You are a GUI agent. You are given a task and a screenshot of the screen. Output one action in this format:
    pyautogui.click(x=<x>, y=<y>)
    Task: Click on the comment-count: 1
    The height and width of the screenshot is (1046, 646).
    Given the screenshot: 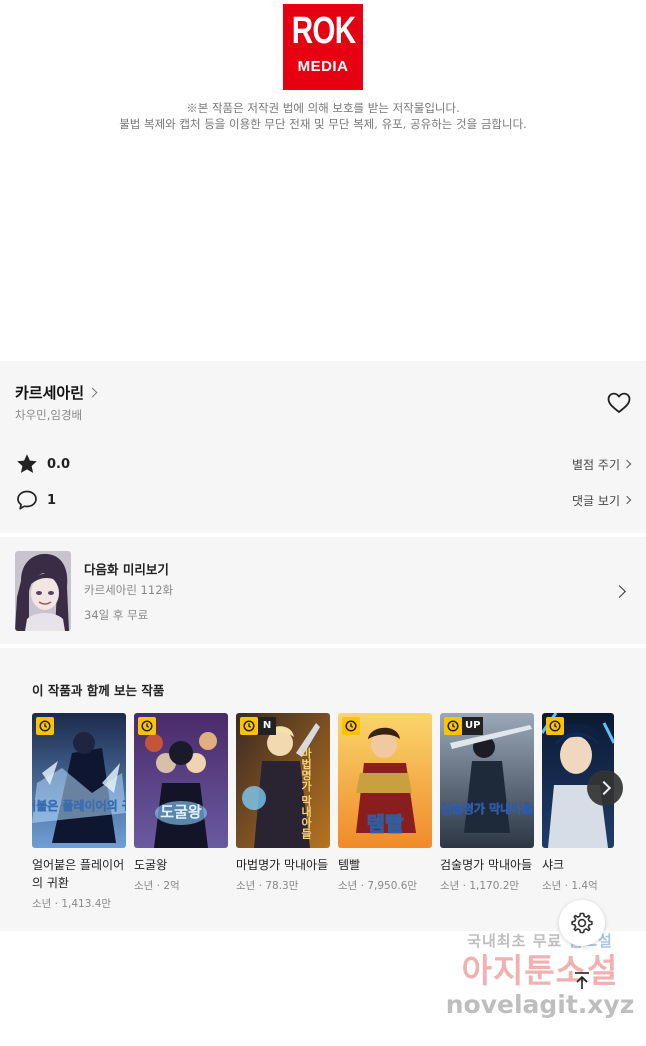 What is the action you would take?
    pyautogui.click(x=52, y=500)
    